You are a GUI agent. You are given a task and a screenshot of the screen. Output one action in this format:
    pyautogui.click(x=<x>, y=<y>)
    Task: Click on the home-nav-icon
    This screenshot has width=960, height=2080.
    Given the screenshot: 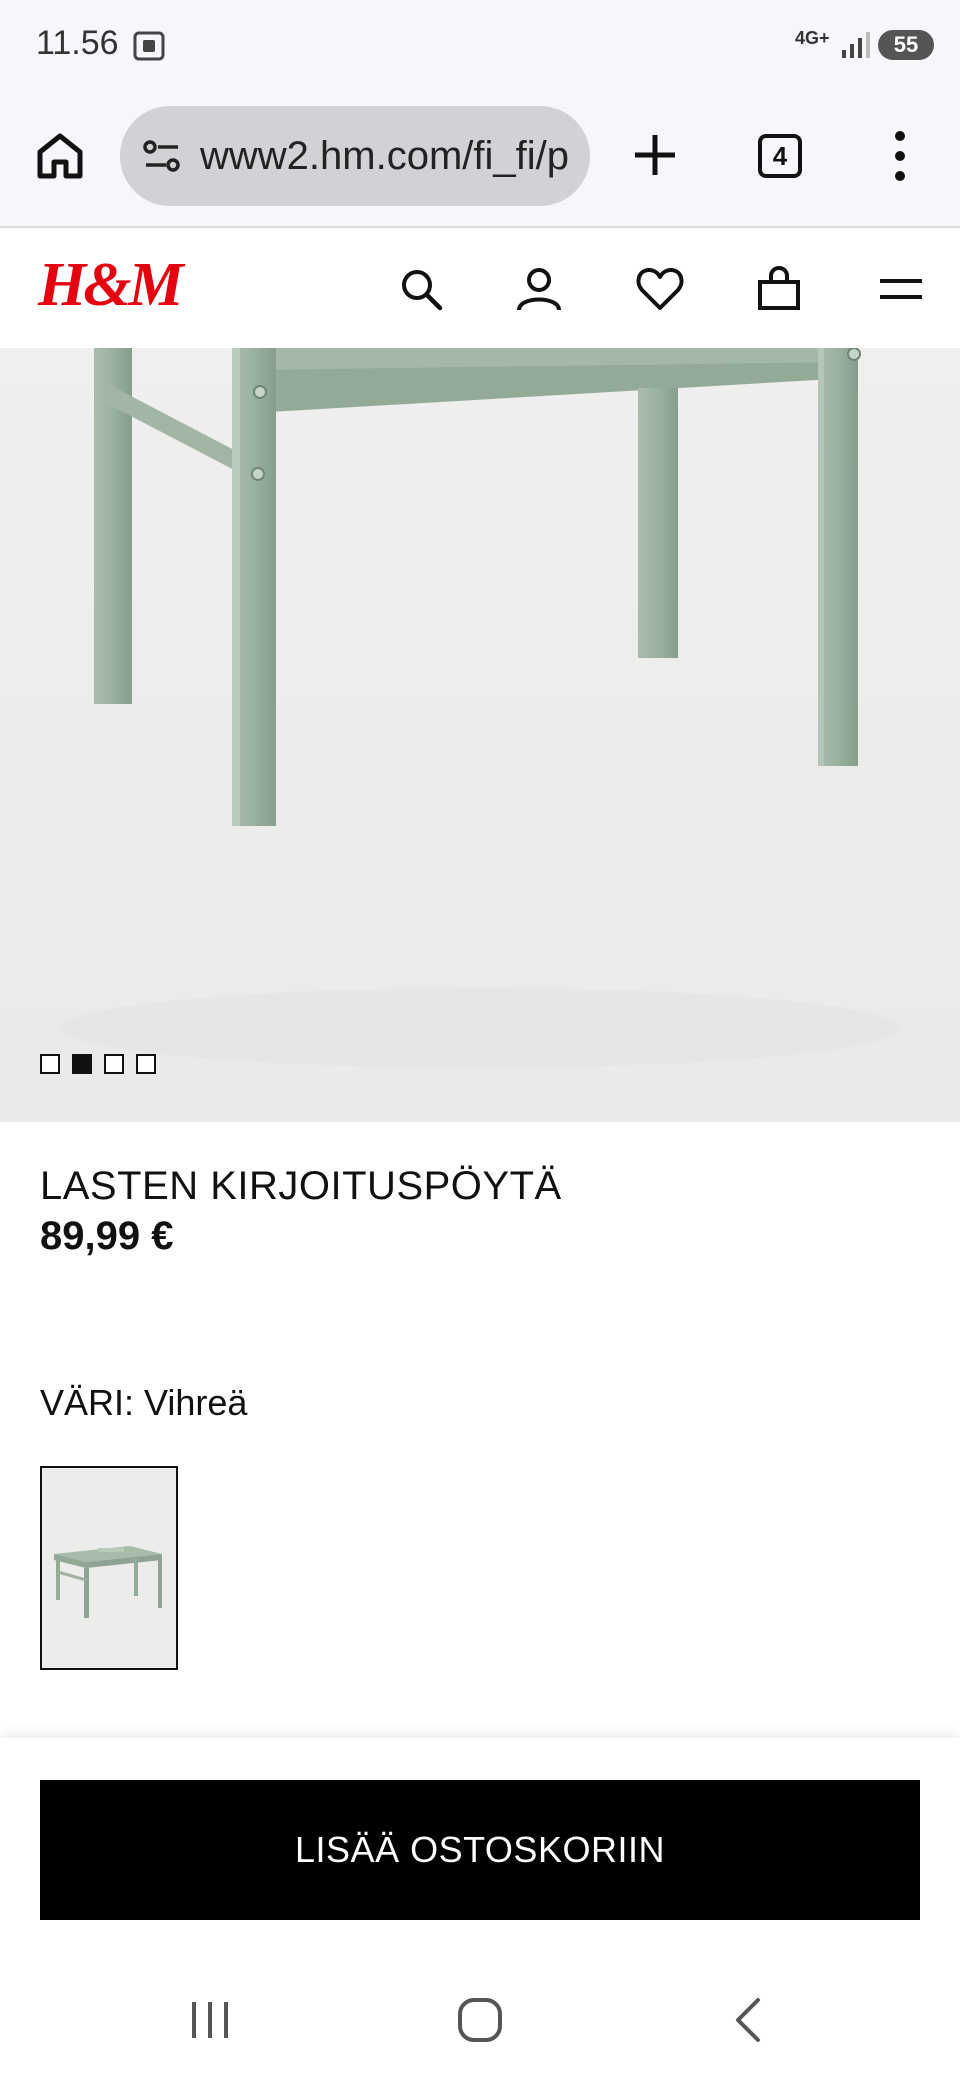 What is the action you would take?
    pyautogui.click(x=480, y=2020)
    